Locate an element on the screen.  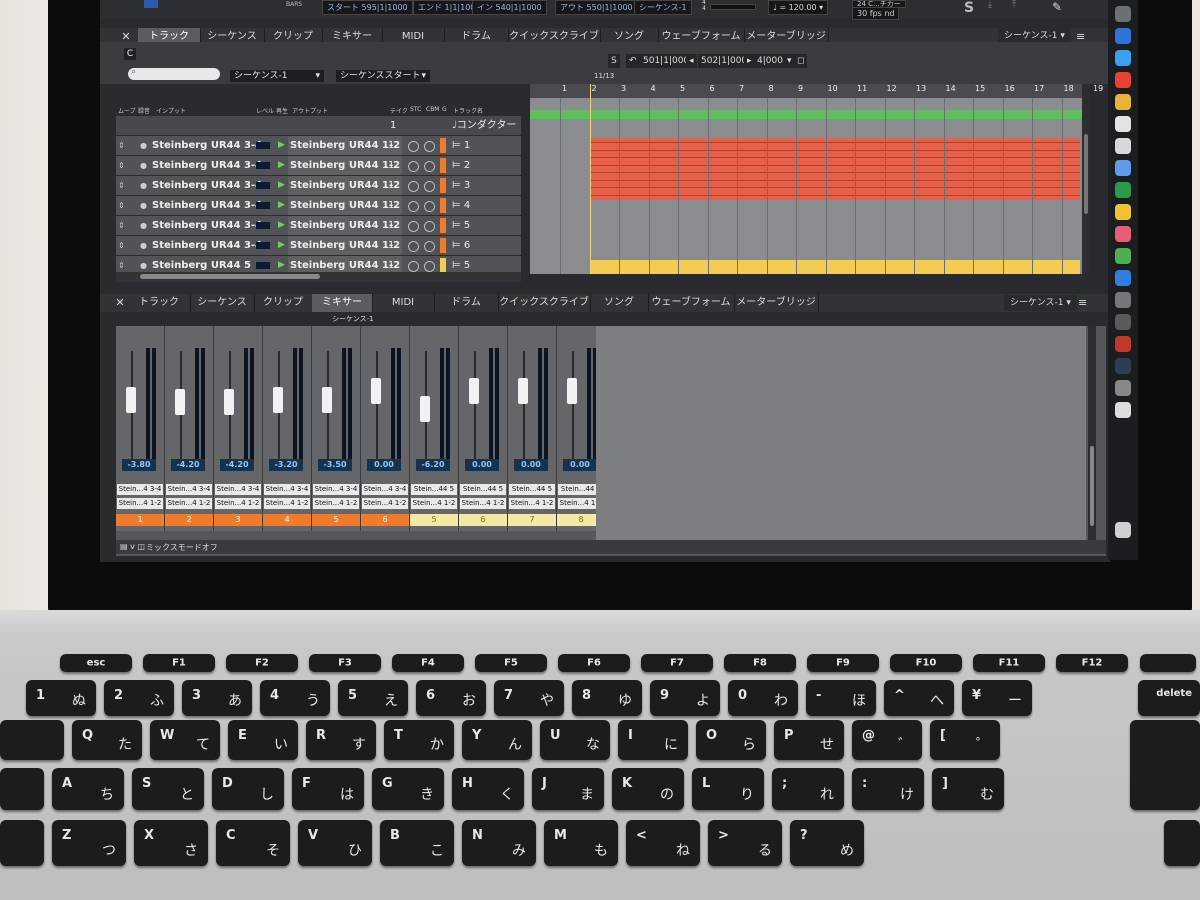
function-key: F3 is located at coordinates (345, 663).